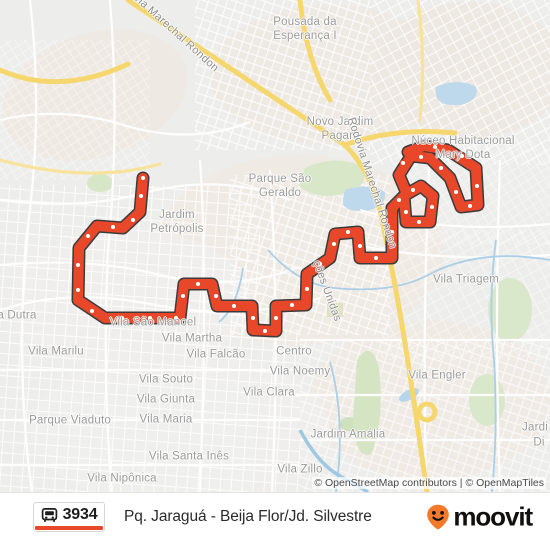 The height and width of the screenshot is (540, 550). What do you see at coordinates (248, 516) in the screenshot?
I see `route-name: Pq. Jaraguá - Beija Flor/Jd. Silvestre` at bounding box center [248, 516].